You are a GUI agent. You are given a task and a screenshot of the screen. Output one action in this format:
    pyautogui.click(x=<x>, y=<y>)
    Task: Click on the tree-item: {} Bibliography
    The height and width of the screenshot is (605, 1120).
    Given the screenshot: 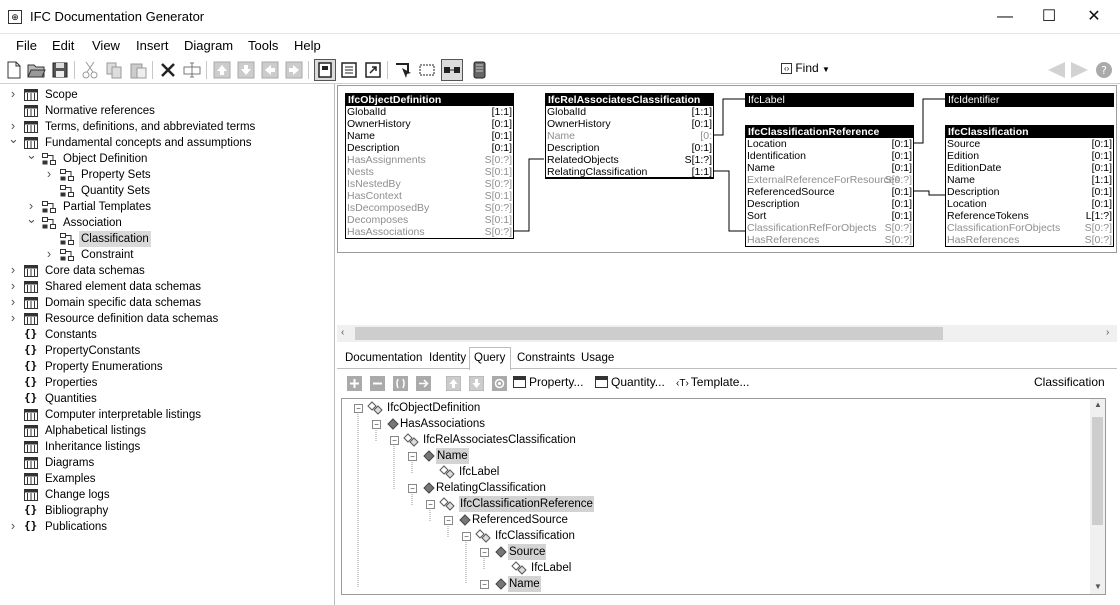 What is the action you would take?
    pyautogui.click(x=167, y=511)
    